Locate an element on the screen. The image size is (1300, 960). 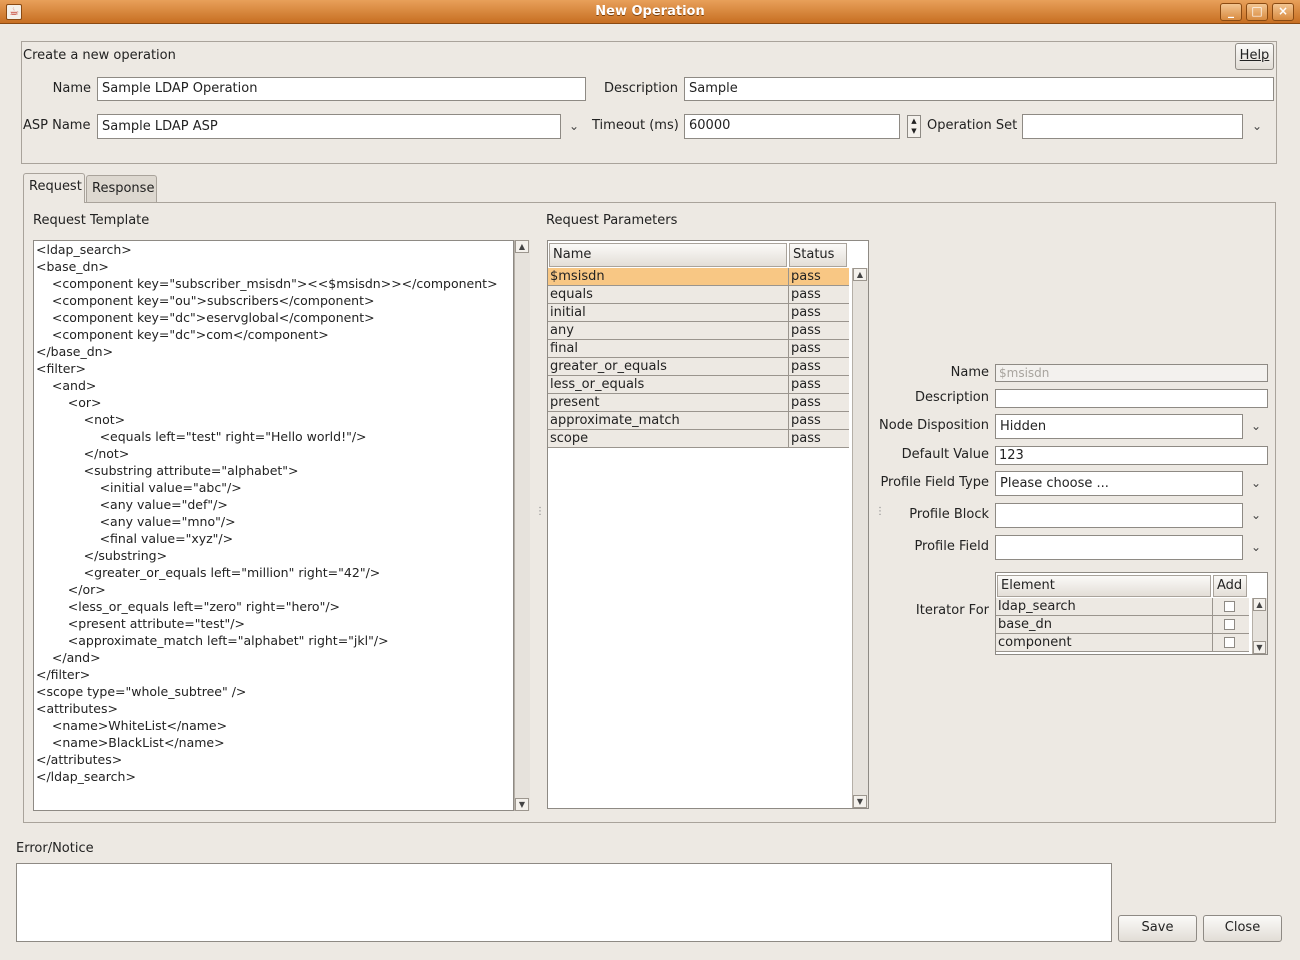
close-button: Close is located at coordinates (1242, 928).